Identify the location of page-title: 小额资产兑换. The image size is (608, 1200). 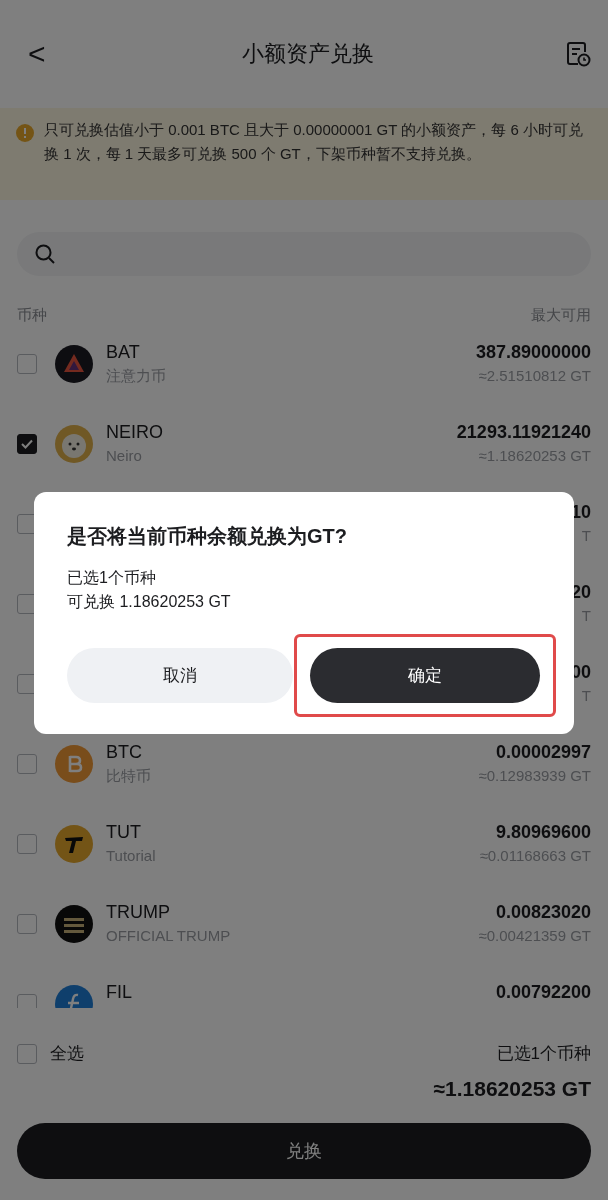
(308, 54).